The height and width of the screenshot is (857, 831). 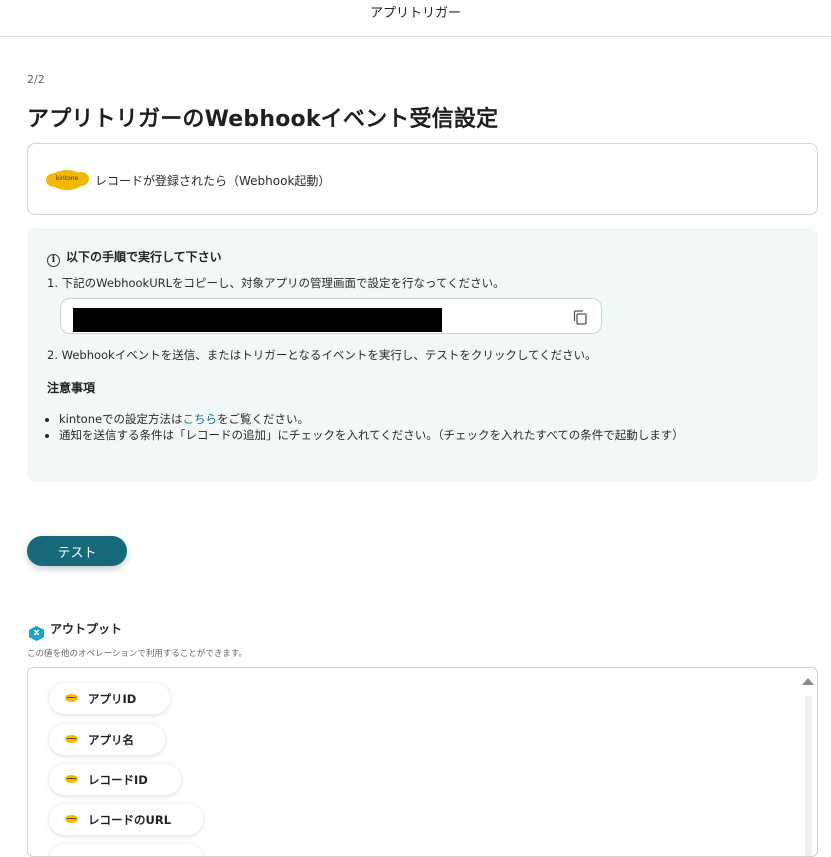 I want to click on output-chip-record-id: レコードID, so click(x=115, y=779).